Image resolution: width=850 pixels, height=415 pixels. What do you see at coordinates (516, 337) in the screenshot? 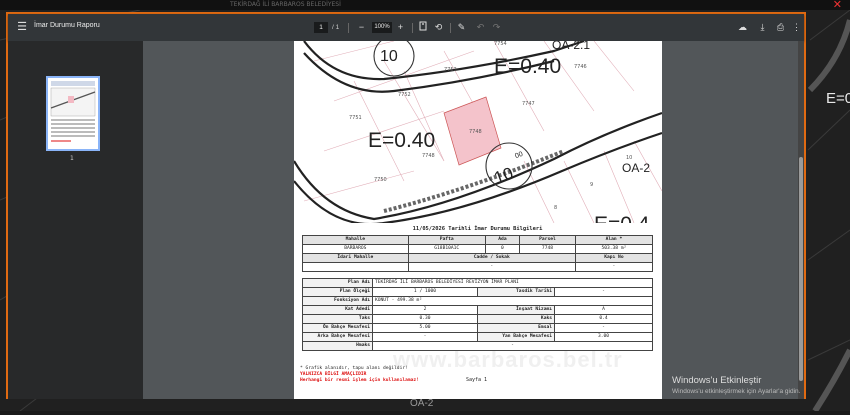
I see `row-label: Yan Bahçe Mesafesi` at bounding box center [516, 337].